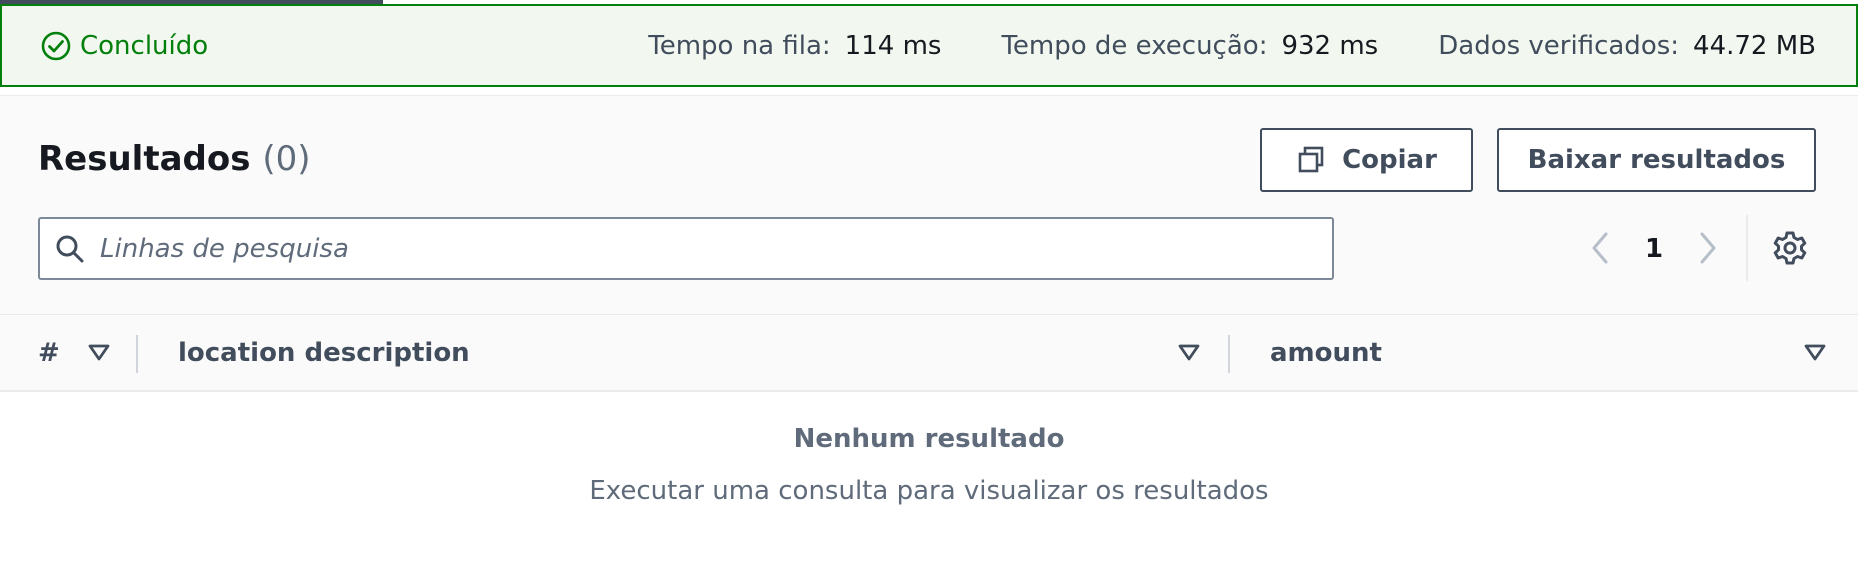 The image size is (1858, 584). I want to click on preferences-button, so click(1790, 248).